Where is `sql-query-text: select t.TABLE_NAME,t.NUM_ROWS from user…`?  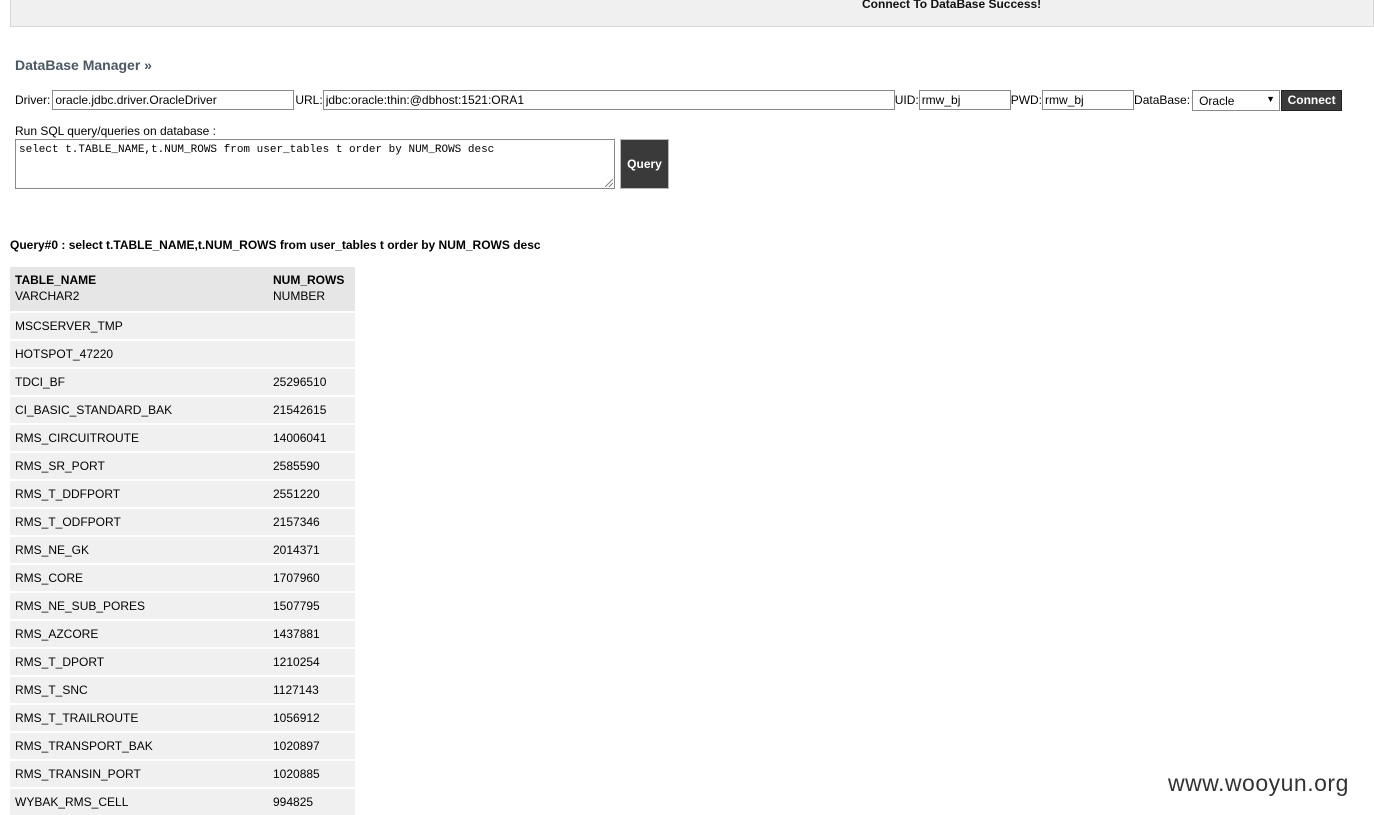
sql-query-text: select t.TABLE_NAME,t.NUM_ROWS from user… is located at coordinates (257, 150).